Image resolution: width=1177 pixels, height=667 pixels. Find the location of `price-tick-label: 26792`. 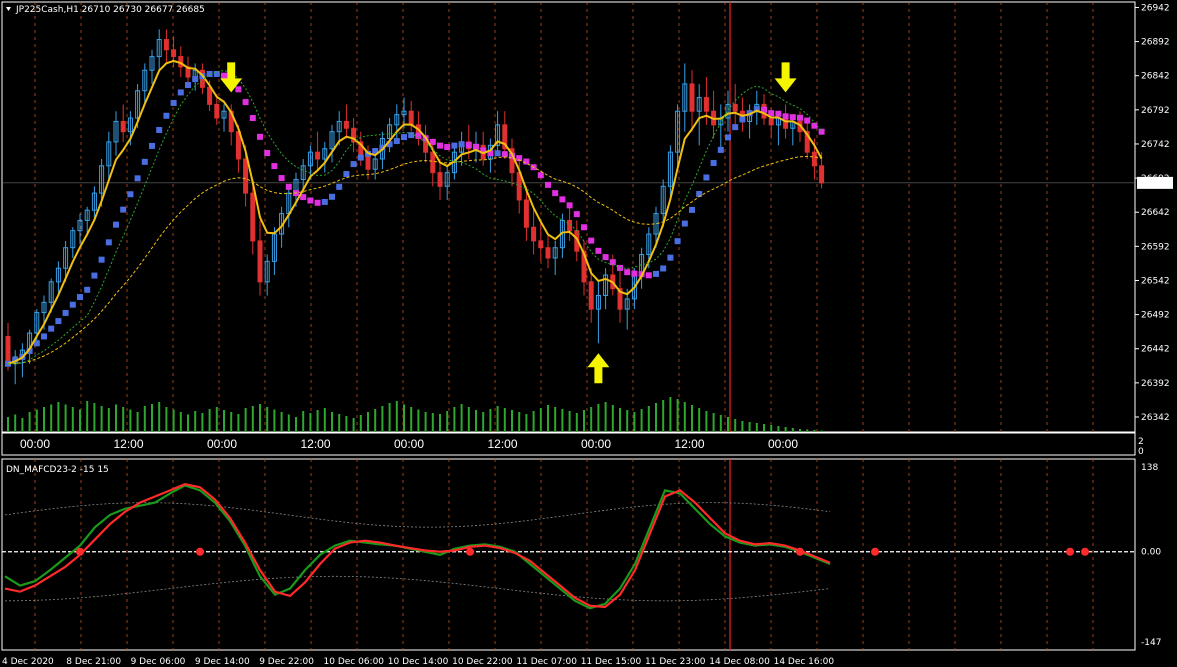

price-tick-label: 26792 is located at coordinates (1155, 111).